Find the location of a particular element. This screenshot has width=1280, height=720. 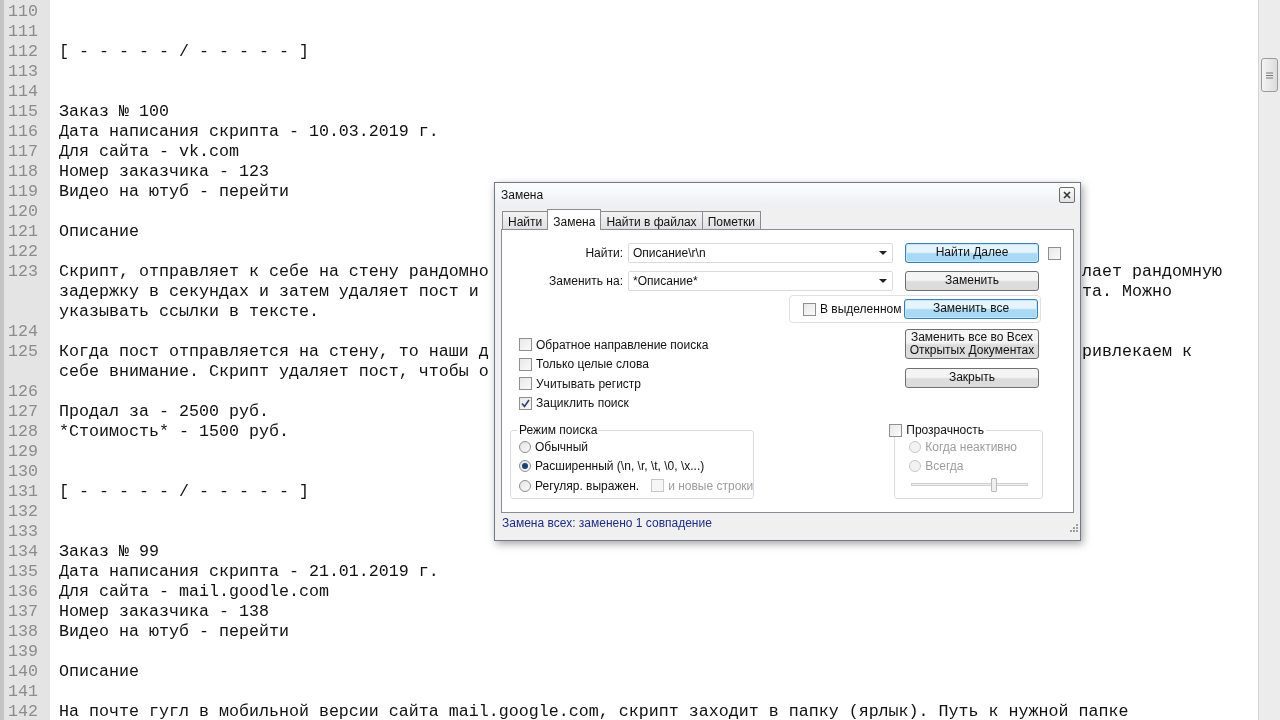

group-title: Режим поиска is located at coordinates (558, 430).